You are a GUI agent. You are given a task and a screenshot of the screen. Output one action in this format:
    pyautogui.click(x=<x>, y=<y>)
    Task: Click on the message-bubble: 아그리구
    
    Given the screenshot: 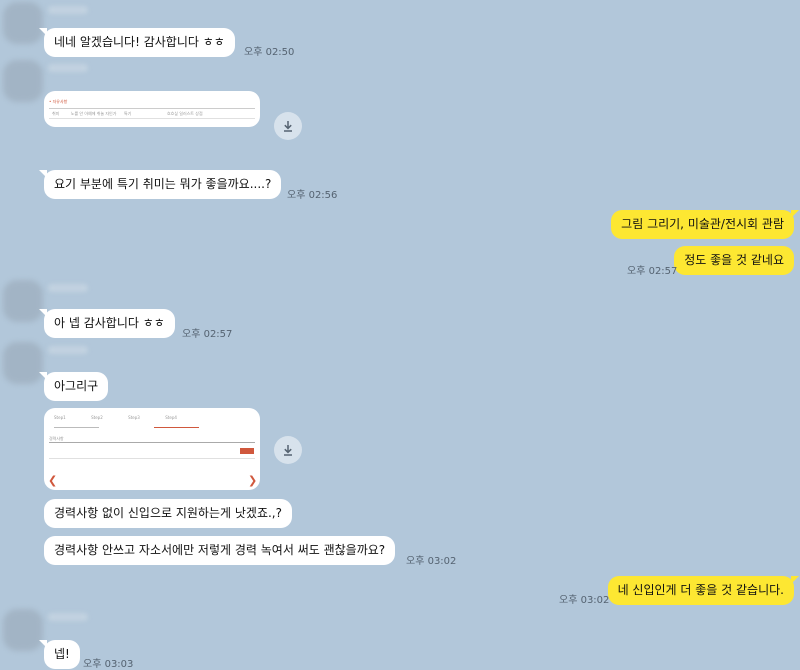 What is the action you would take?
    pyautogui.click(x=73, y=386)
    